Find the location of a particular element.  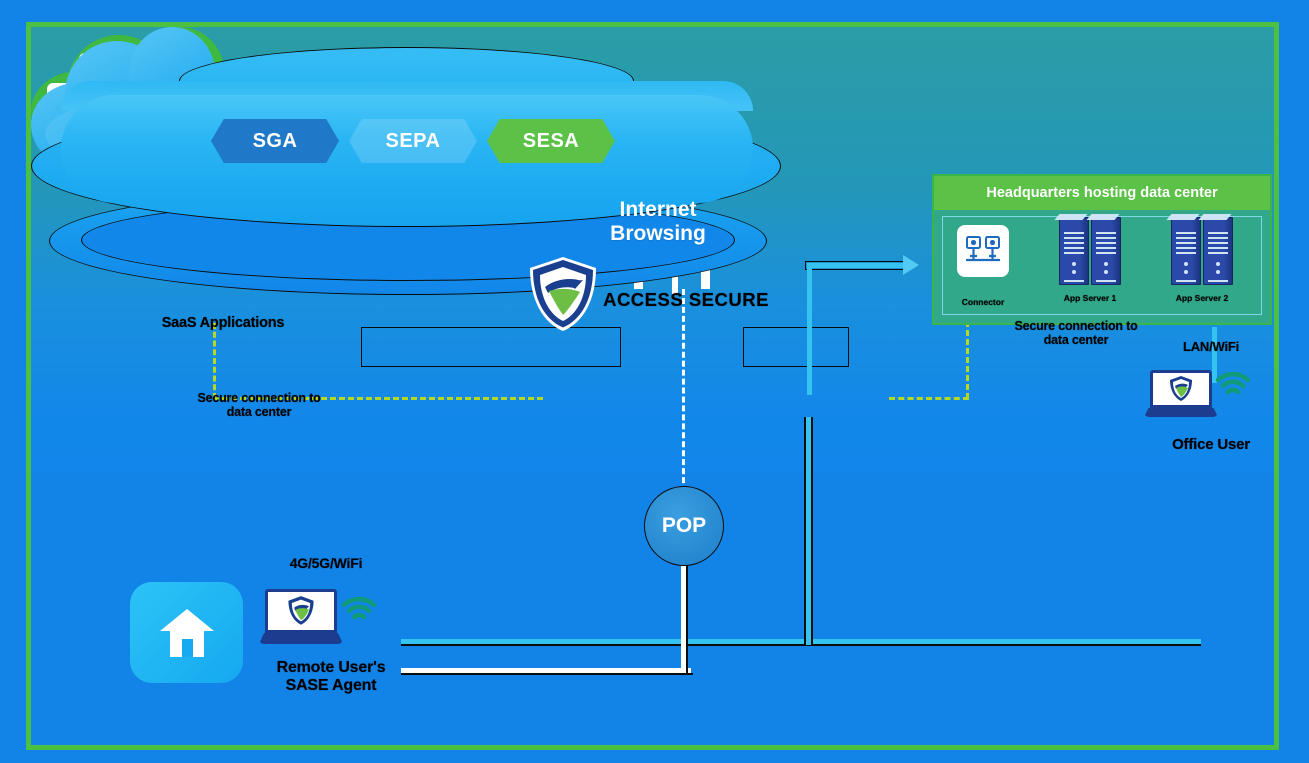

app-server-2-icon is located at coordinates (1202, 251).